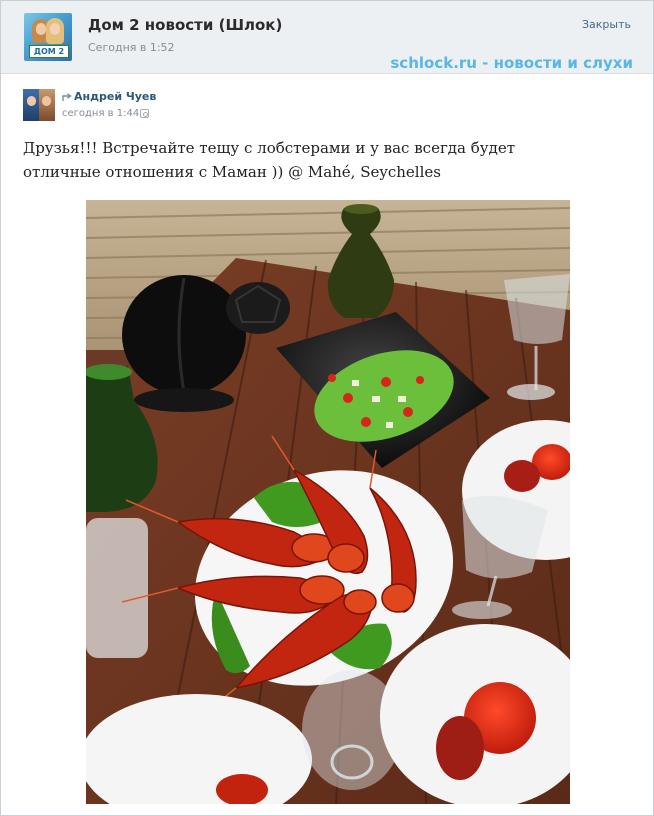  What do you see at coordinates (144, 113) in the screenshot?
I see `instagram-icon` at bounding box center [144, 113].